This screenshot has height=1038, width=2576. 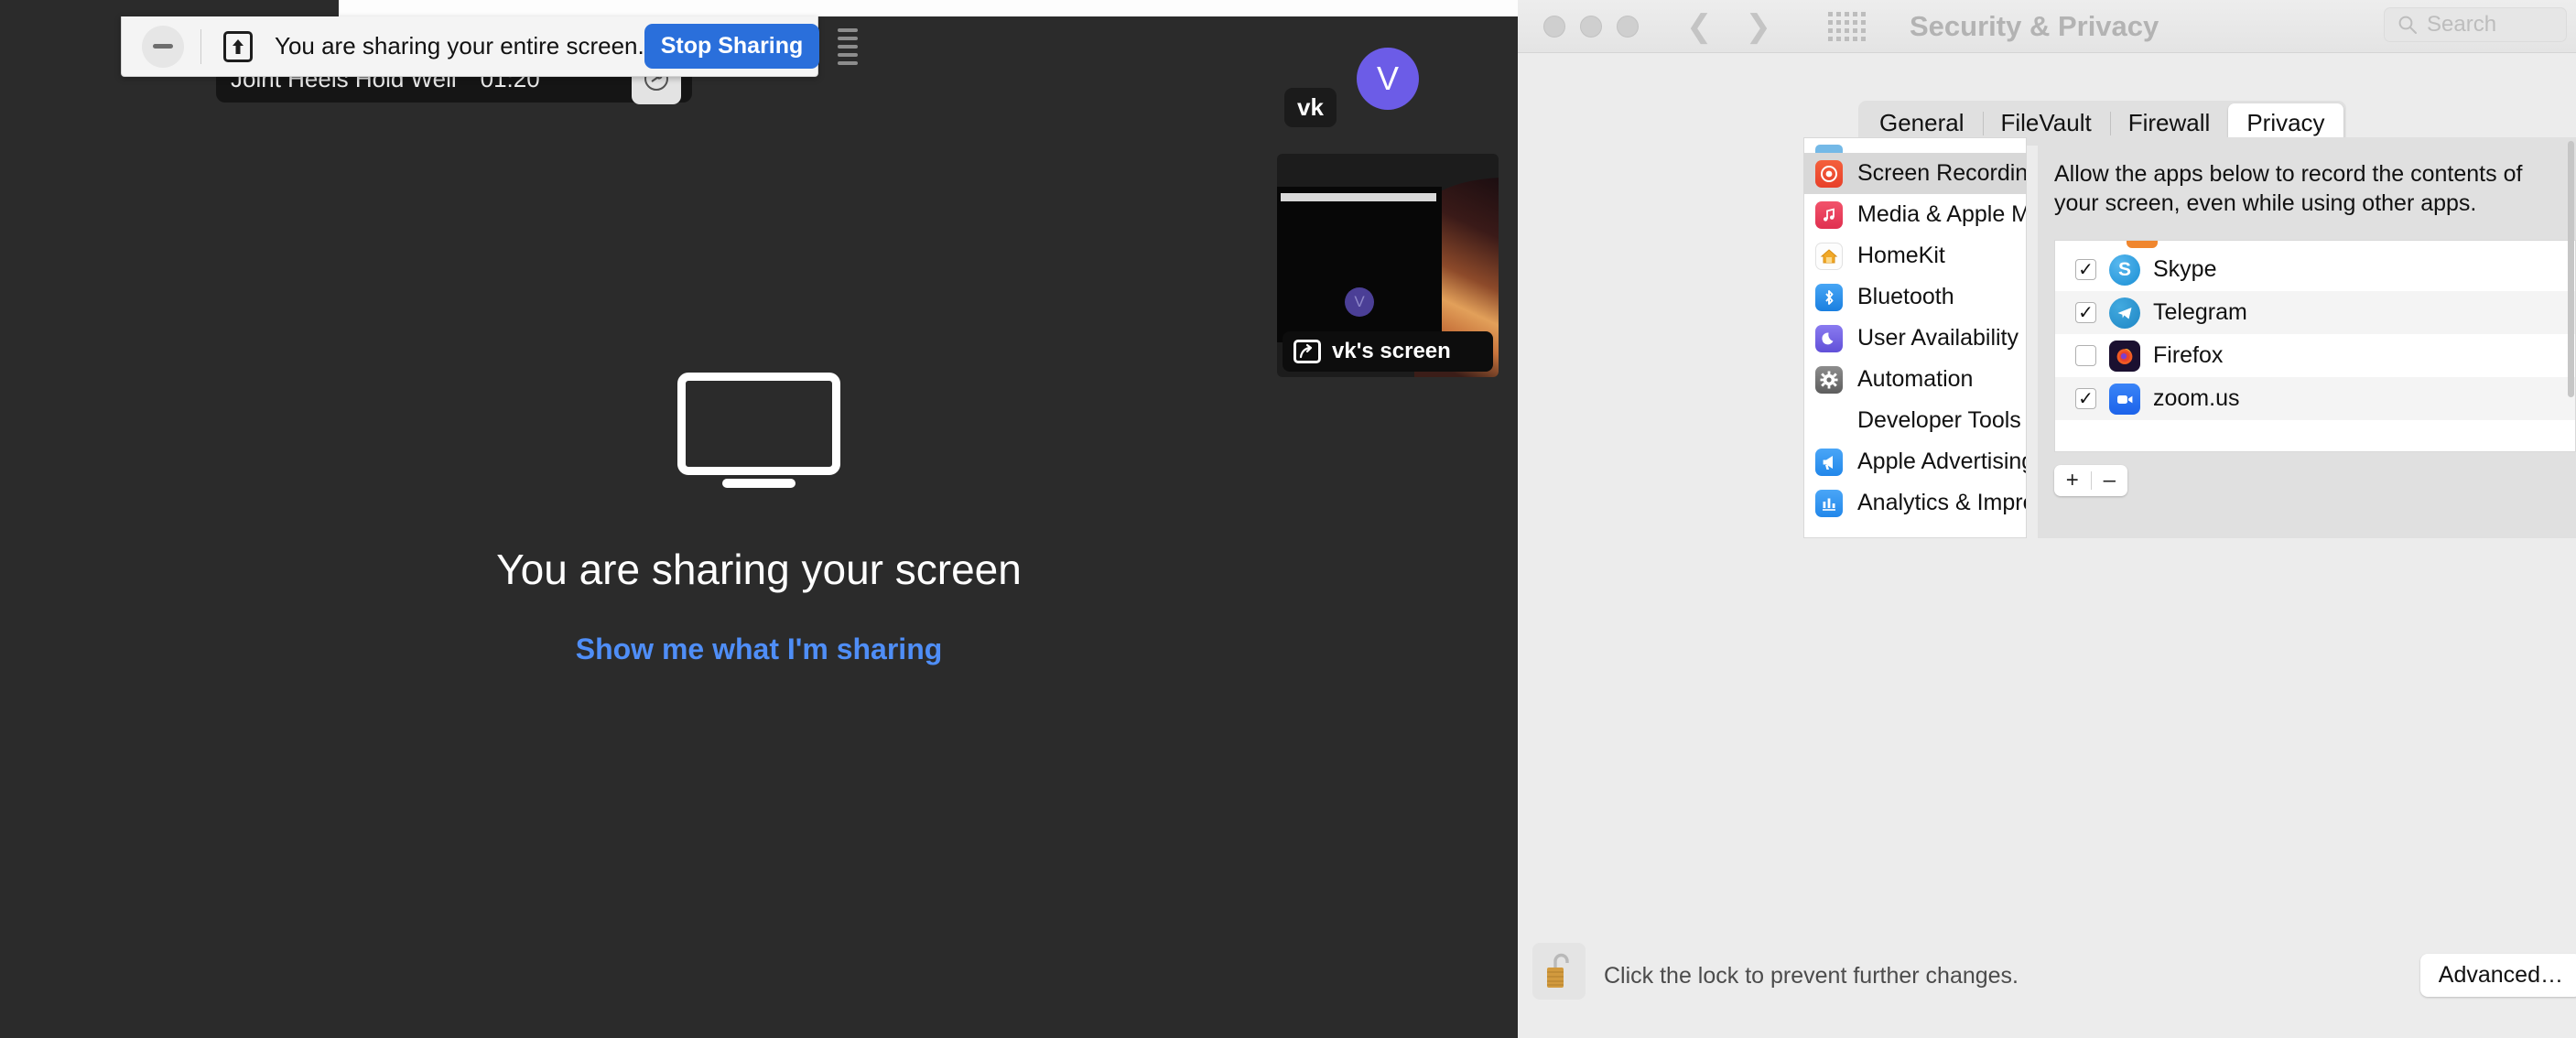 What do you see at coordinates (2072, 481) in the screenshot?
I see `add-app-button: +` at bounding box center [2072, 481].